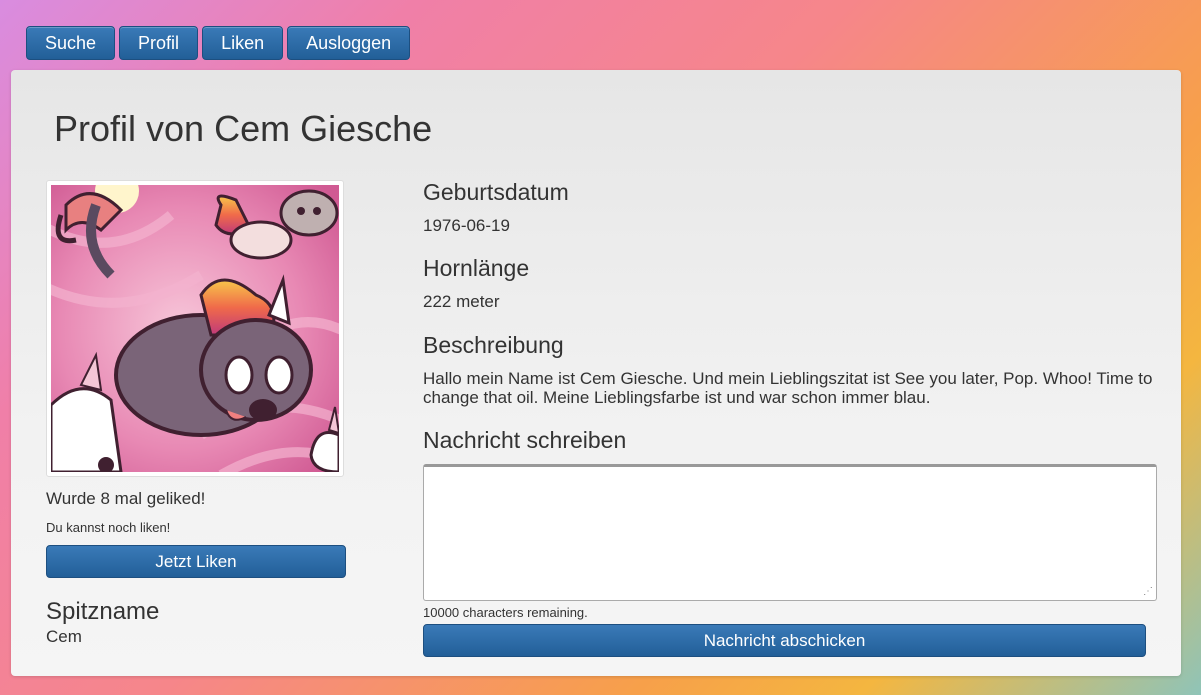 This screenshot has width=1201, height=695. I want to click on like-hint-text: Du kannst noch liken!, so click(108, 527).